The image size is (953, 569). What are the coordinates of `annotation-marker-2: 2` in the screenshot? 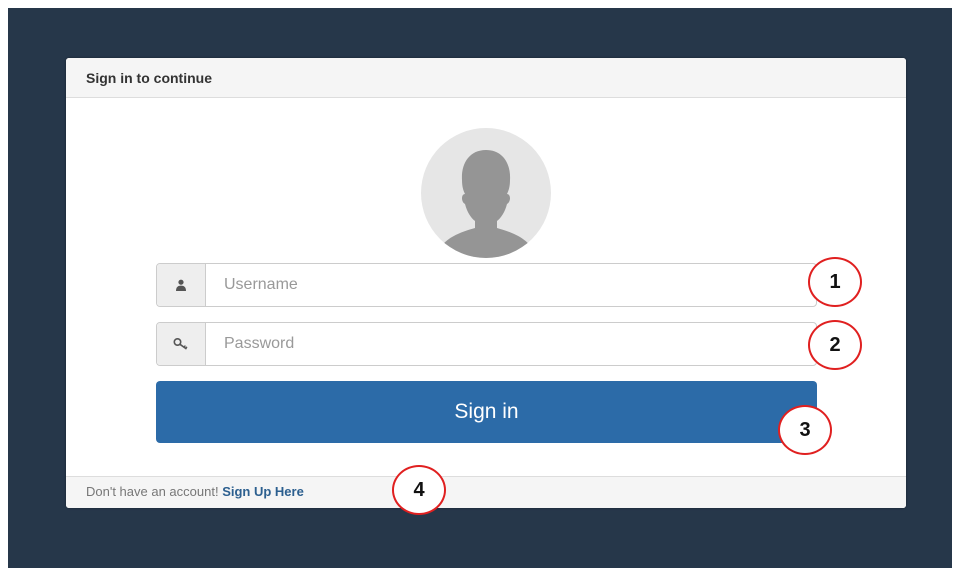 It's located at (835, 345).